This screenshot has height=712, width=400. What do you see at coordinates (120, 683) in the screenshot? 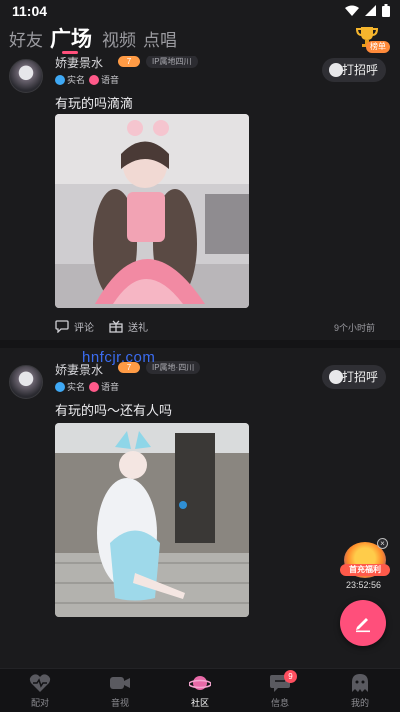
I see `video-icon` at bounding box center [120, 683].